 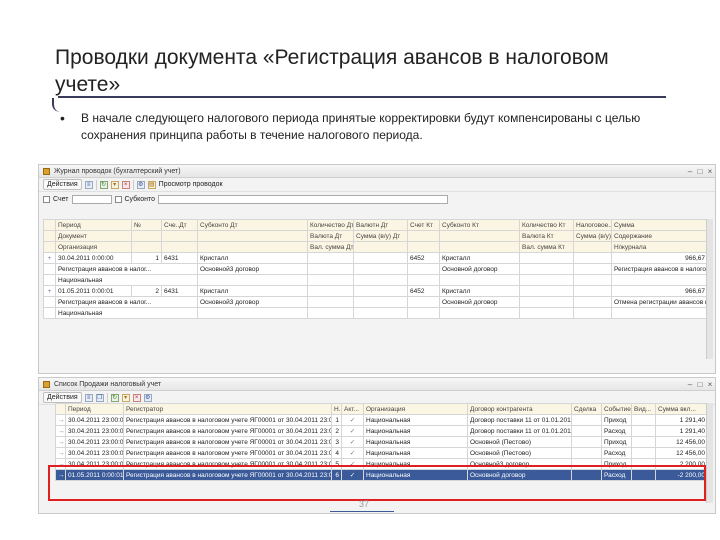 What do you see at coordinates (709, 289) in the screenshot?
I see `journal-scrollbar` at bounding box center [709, 289].